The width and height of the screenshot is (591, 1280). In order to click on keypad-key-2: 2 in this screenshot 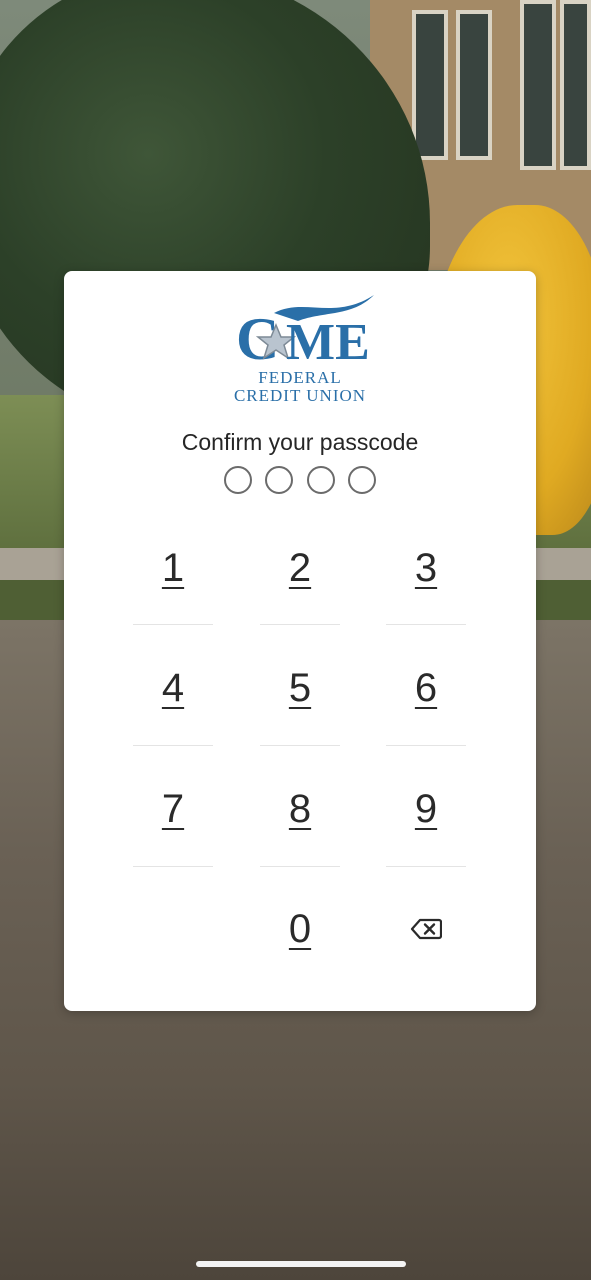, I will do `click(300, 568)`.